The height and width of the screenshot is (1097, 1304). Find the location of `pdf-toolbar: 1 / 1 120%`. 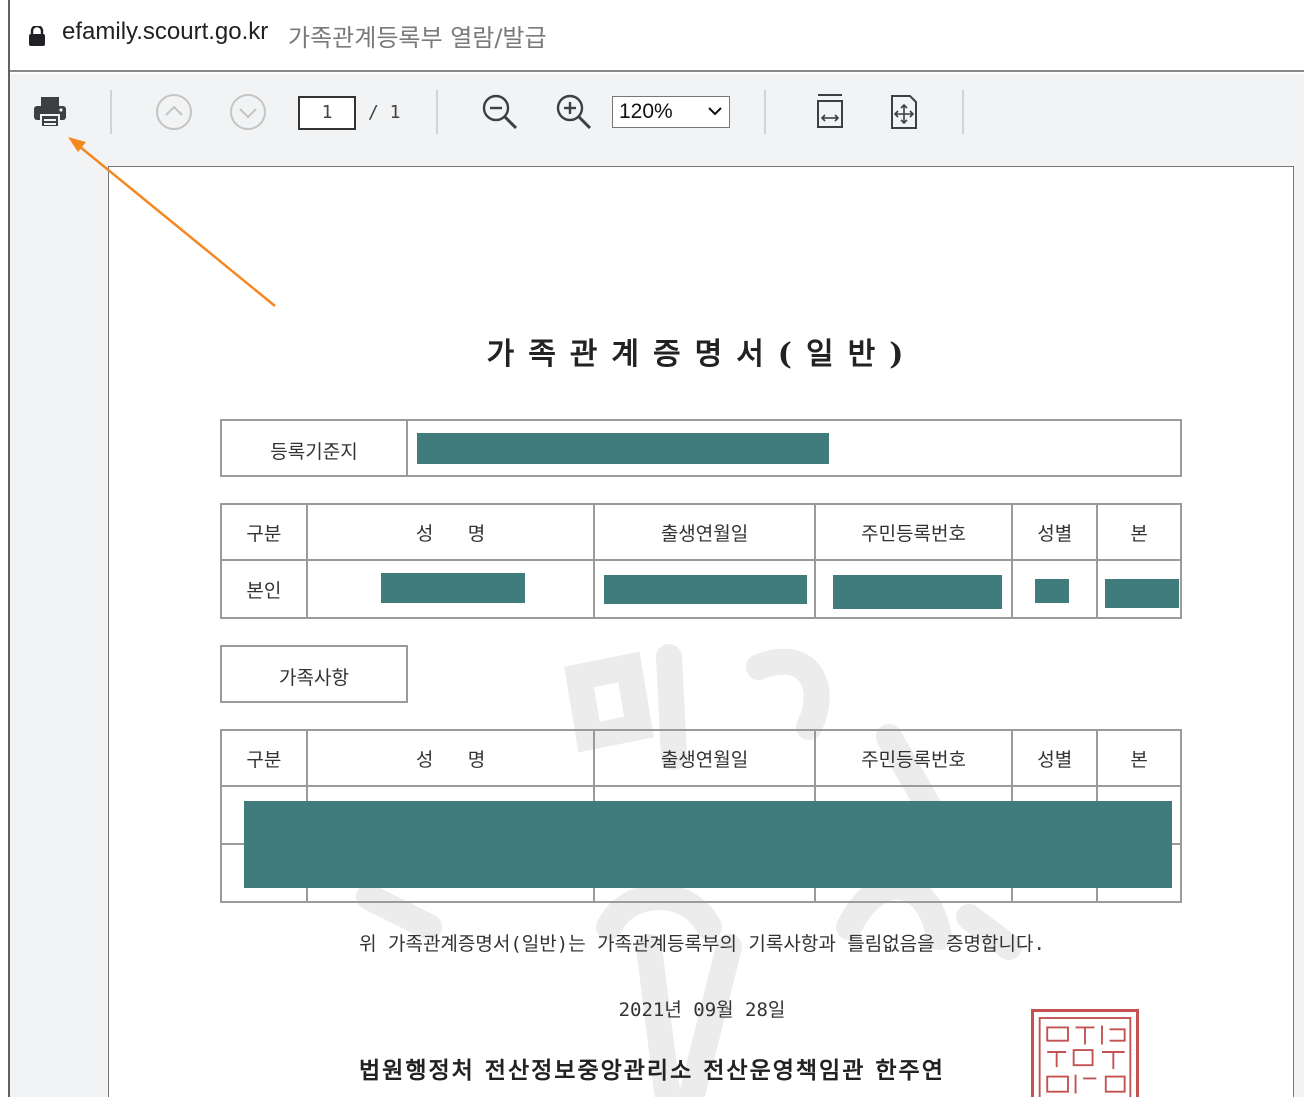

pdf-toolbar: 1 / 1 120% is located at coordinates (657, 112).